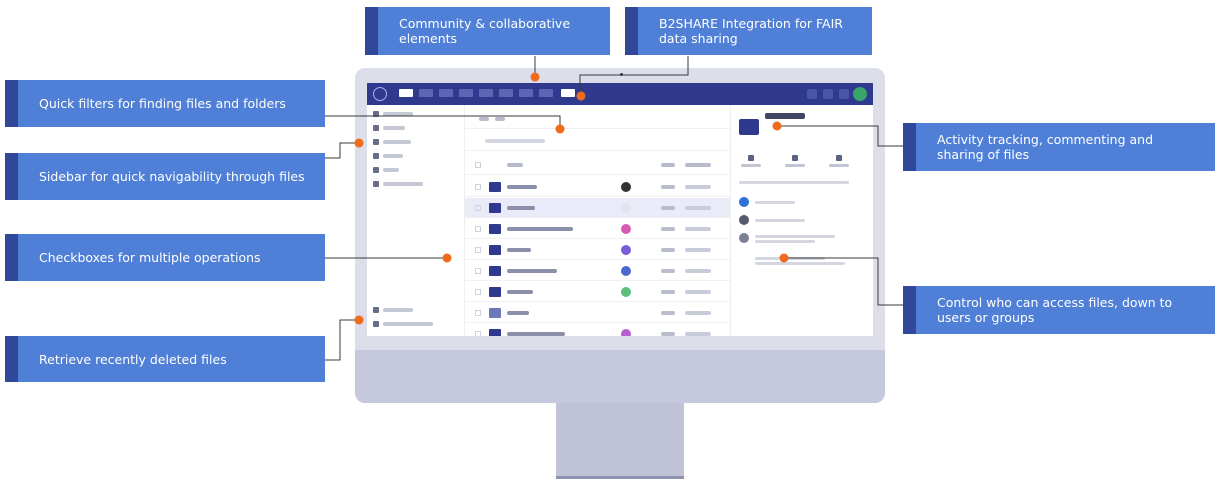  Describe the element at coordinates (801, 220) in the screenshot. I see `details-panel` at that location.